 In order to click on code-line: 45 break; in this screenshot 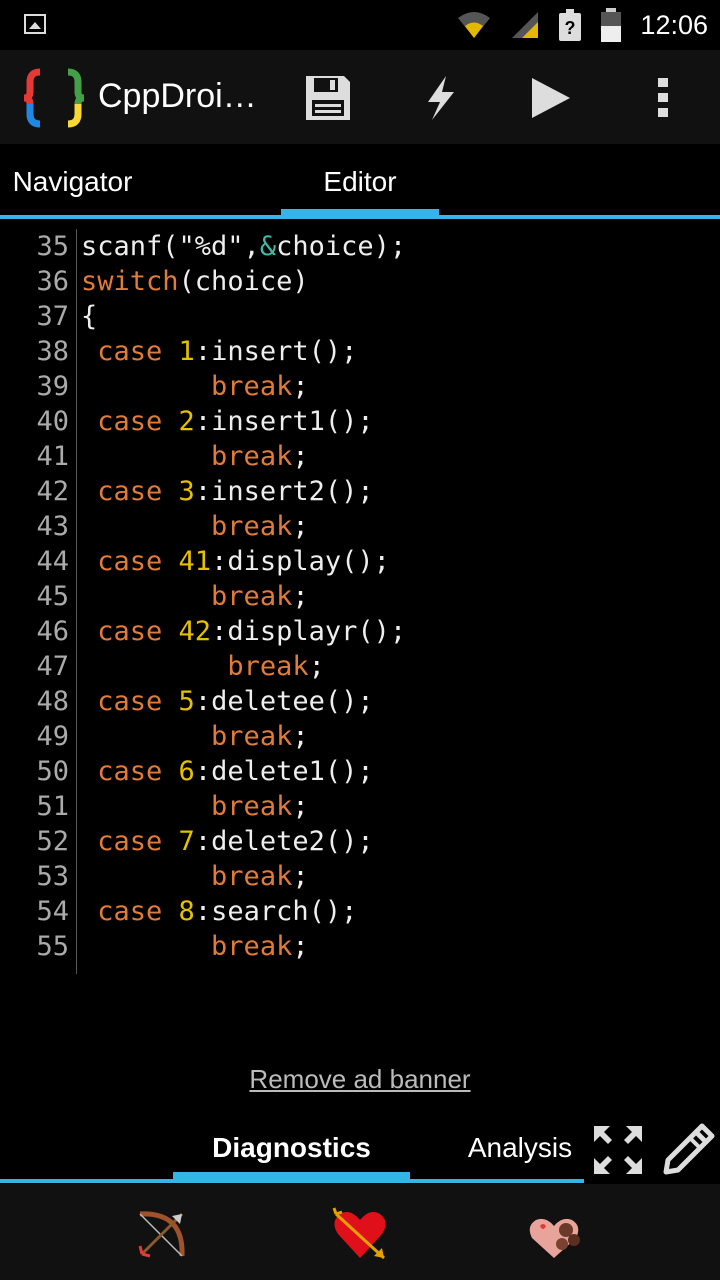, I will do `click(360, 596)`.